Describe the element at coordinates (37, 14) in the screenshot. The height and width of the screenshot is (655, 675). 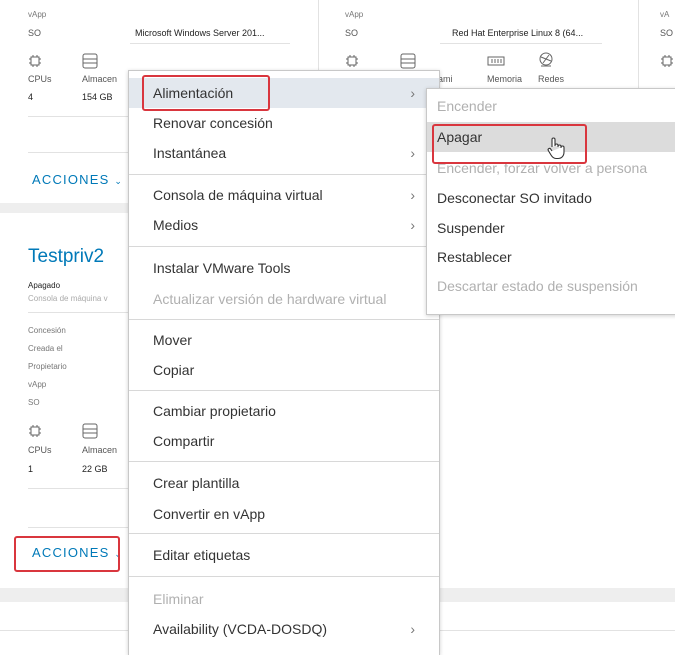
I see `card1-vapp-label: vApp` at that location.